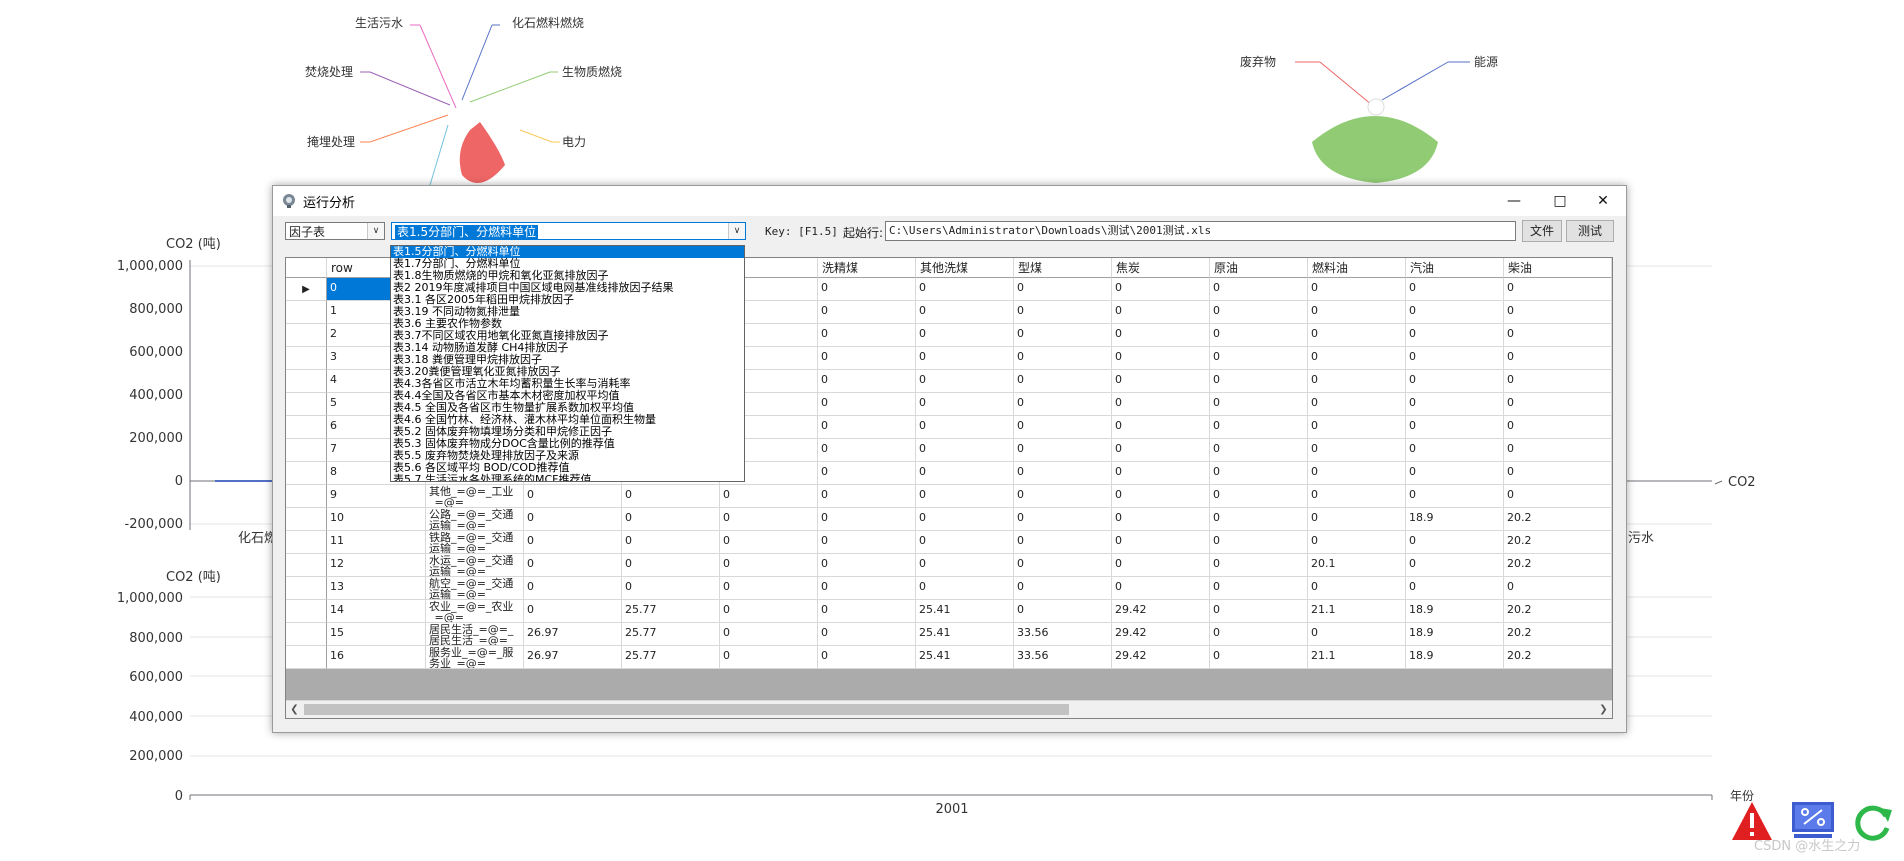  Describe the element at coordinates (686, 709) in the screenshot. I see `scrollbar-thumb` at that location.